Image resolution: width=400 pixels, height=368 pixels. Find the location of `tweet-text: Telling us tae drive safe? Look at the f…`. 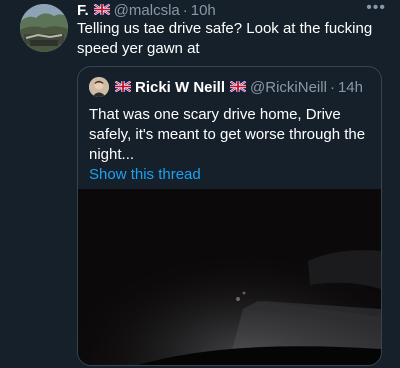

tweet-text: Telling us tae drive safe? Look at the f… is located at coordinates (225, 38).